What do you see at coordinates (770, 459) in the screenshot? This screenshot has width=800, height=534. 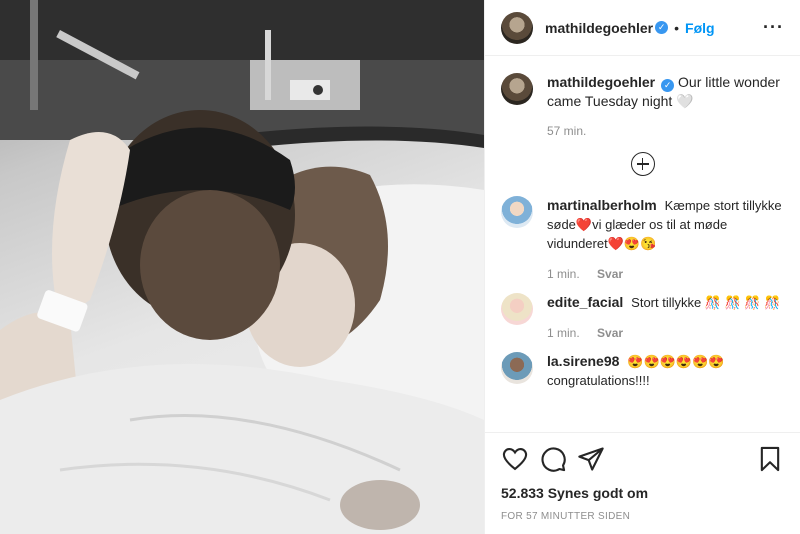 I see `bookmark-icon` at bounding box center [770, 459].